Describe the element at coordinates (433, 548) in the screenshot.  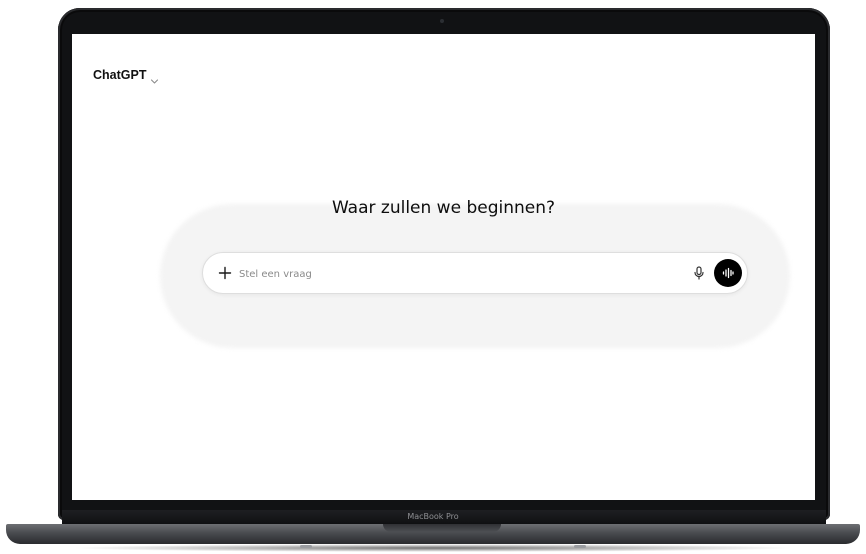
I see `base-shadow` at that location.